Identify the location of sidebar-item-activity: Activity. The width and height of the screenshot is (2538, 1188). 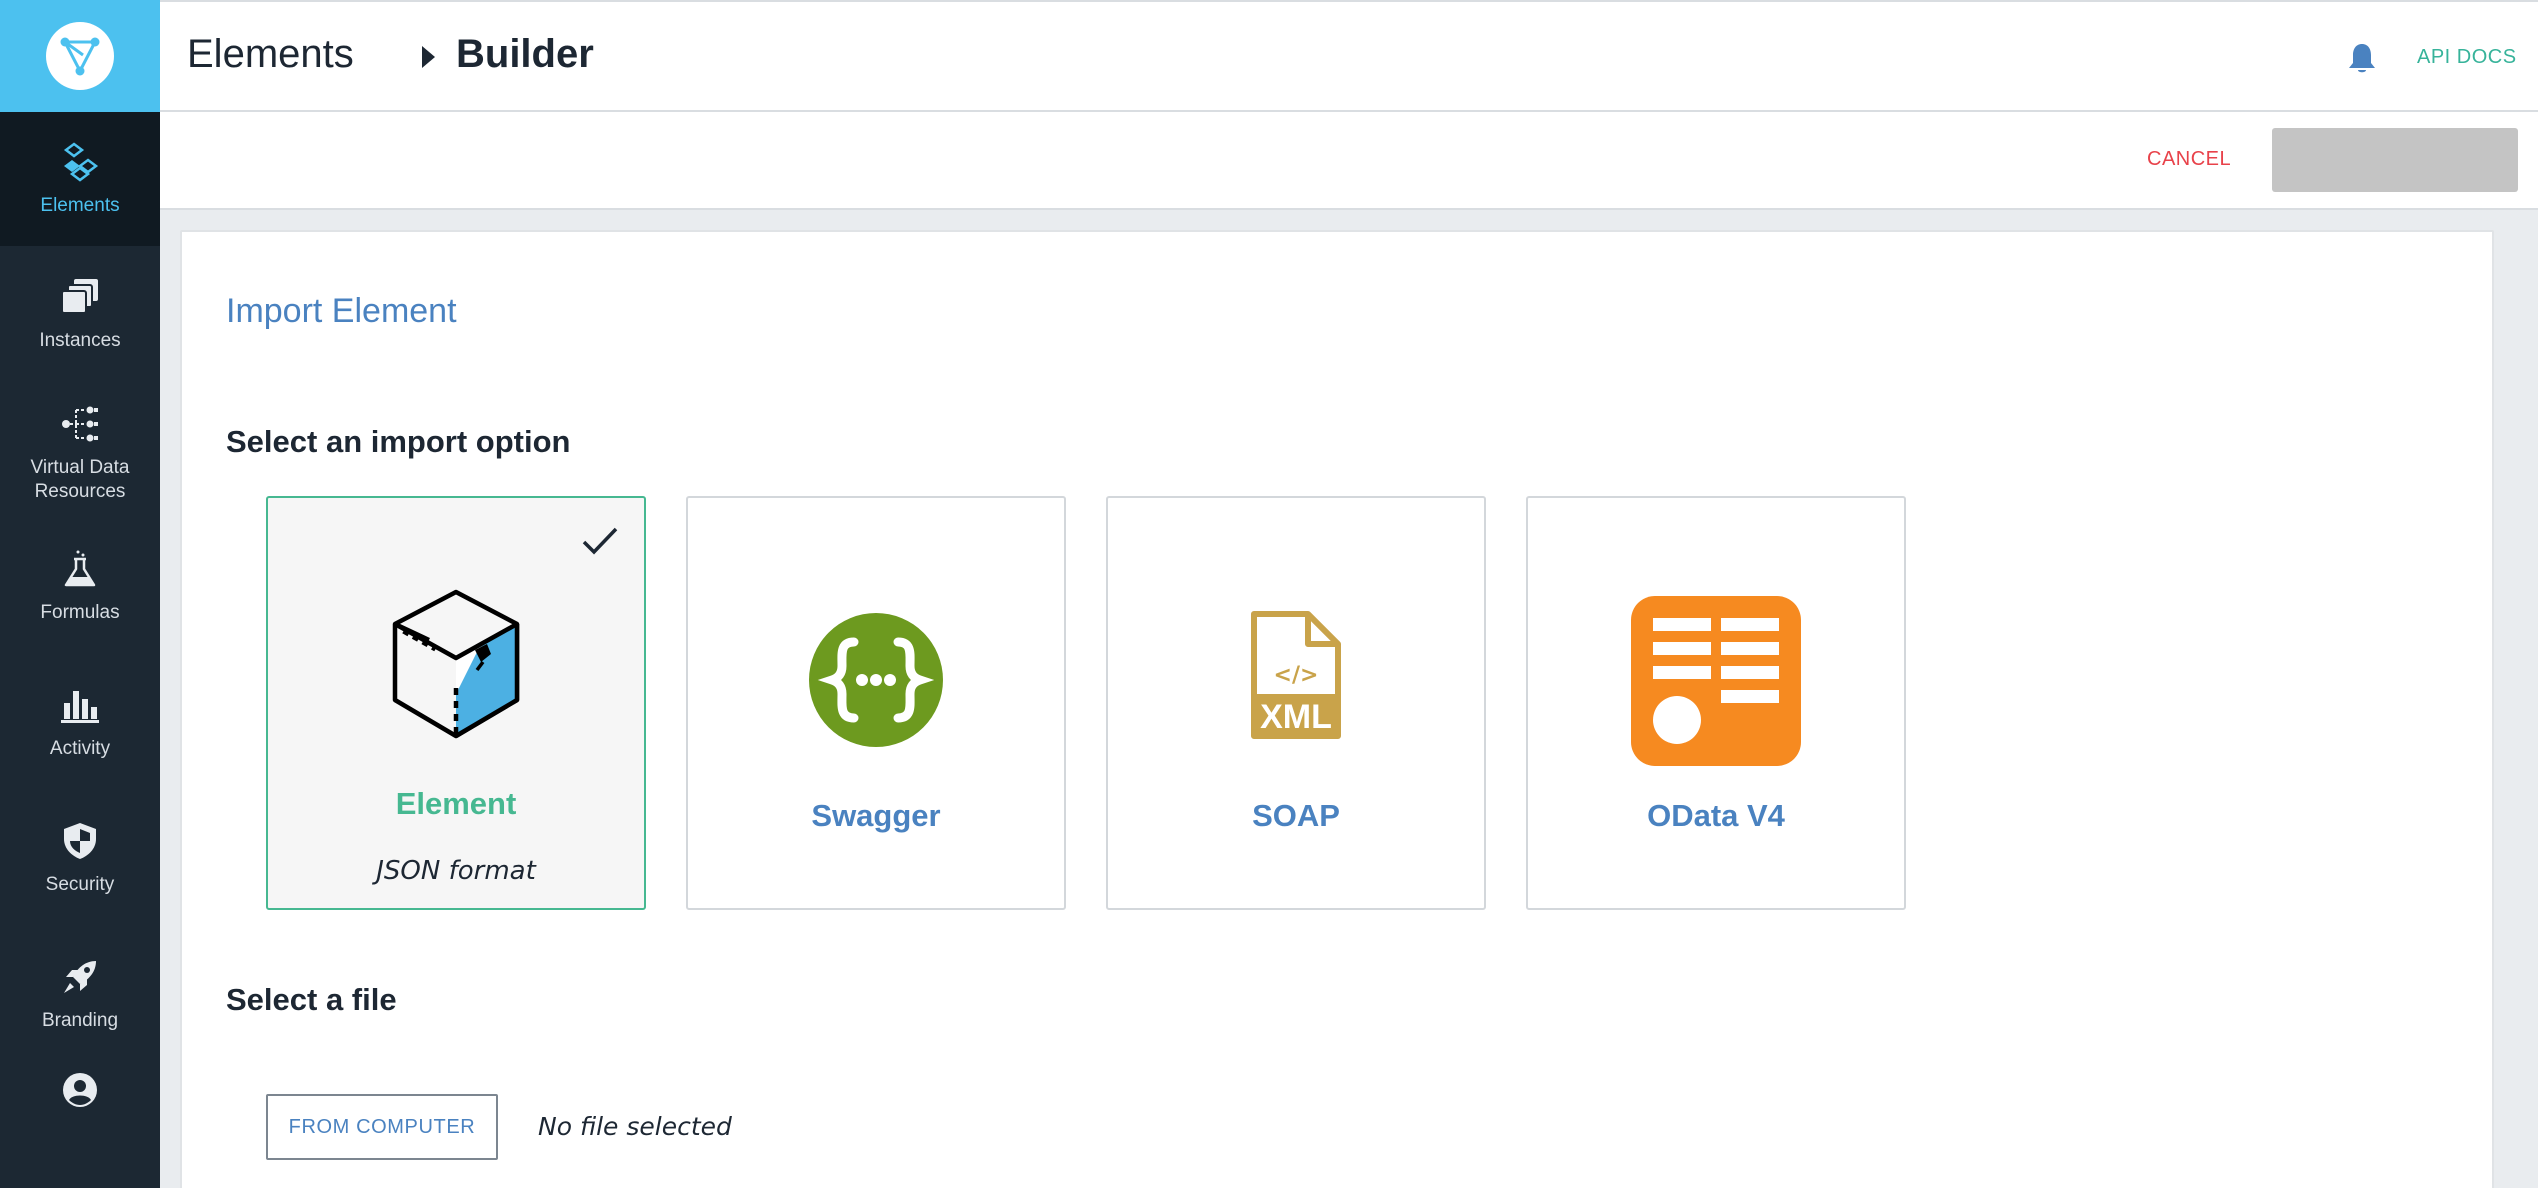
(80, 722).